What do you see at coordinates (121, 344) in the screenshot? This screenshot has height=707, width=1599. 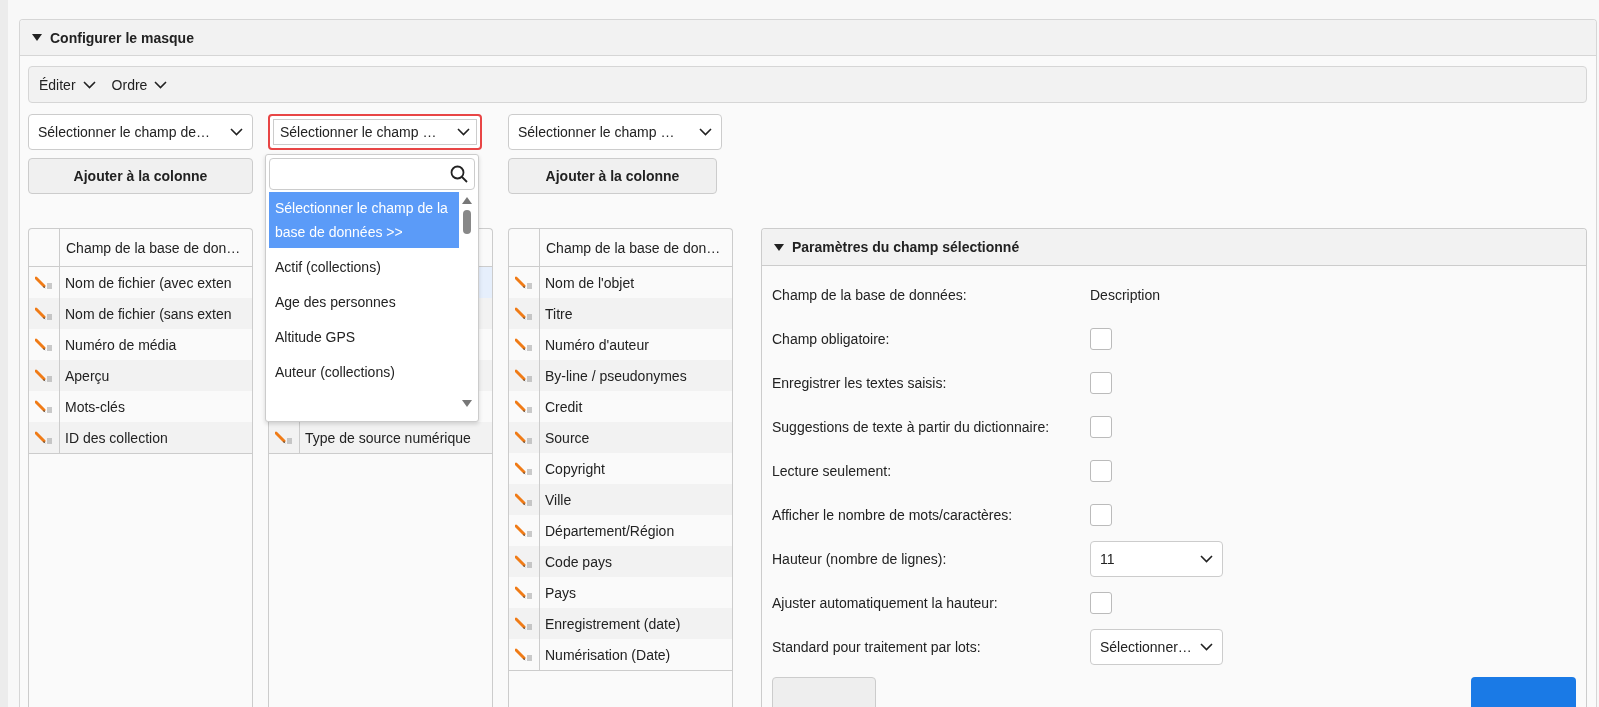 I see `table-cell: Numéro de média` at bounding box center [121, 344].